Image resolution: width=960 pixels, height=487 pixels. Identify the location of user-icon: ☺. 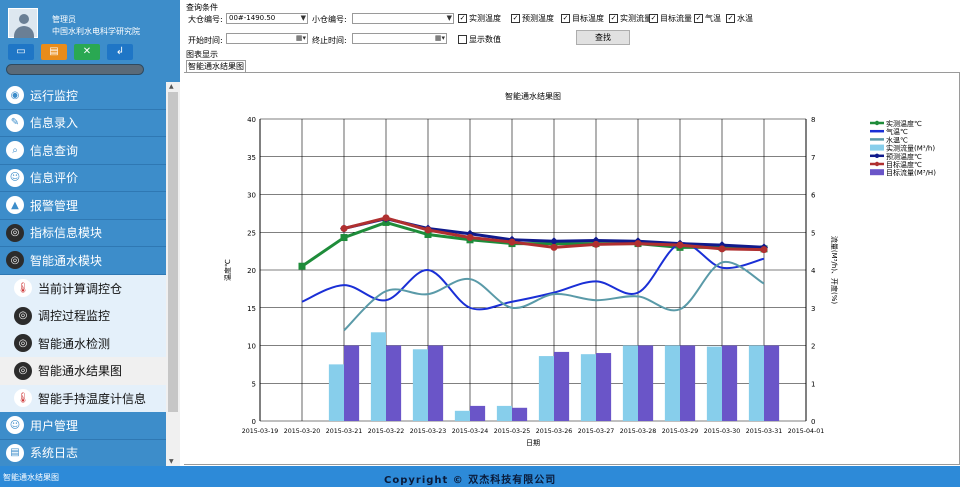
(15, 425).